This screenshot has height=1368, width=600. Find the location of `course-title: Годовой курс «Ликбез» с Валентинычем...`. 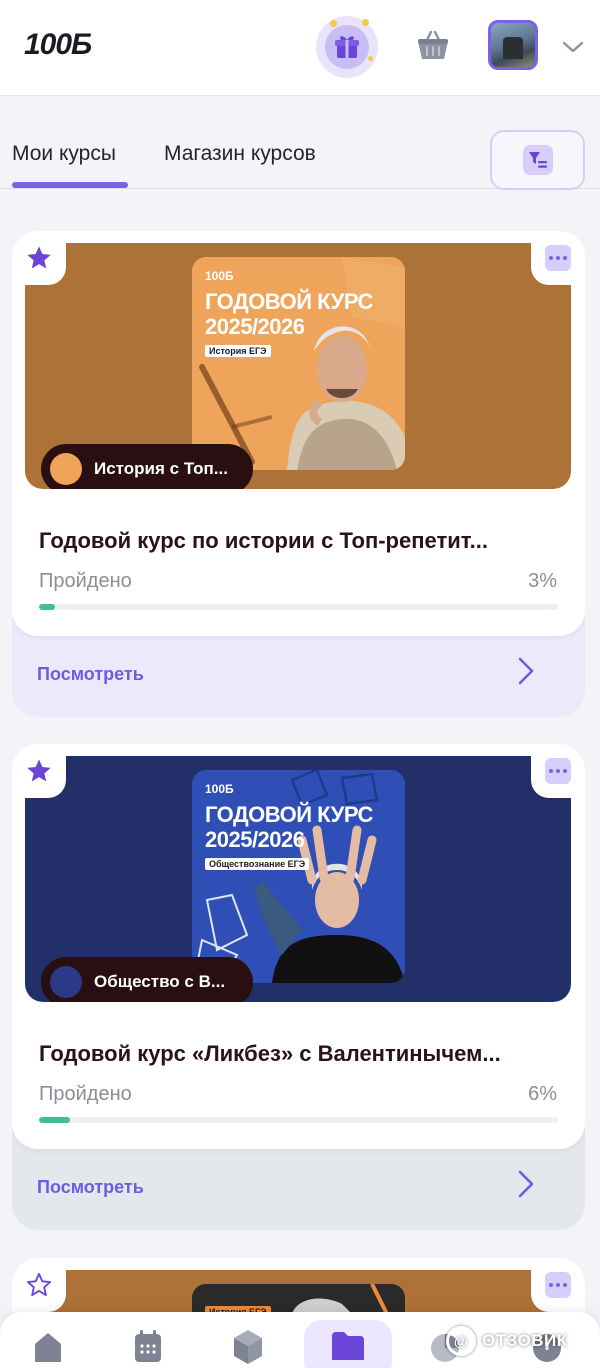

course-title: Годовой курс «Ликбез» с Валентинычем... is located at coordinates (270, 1054).